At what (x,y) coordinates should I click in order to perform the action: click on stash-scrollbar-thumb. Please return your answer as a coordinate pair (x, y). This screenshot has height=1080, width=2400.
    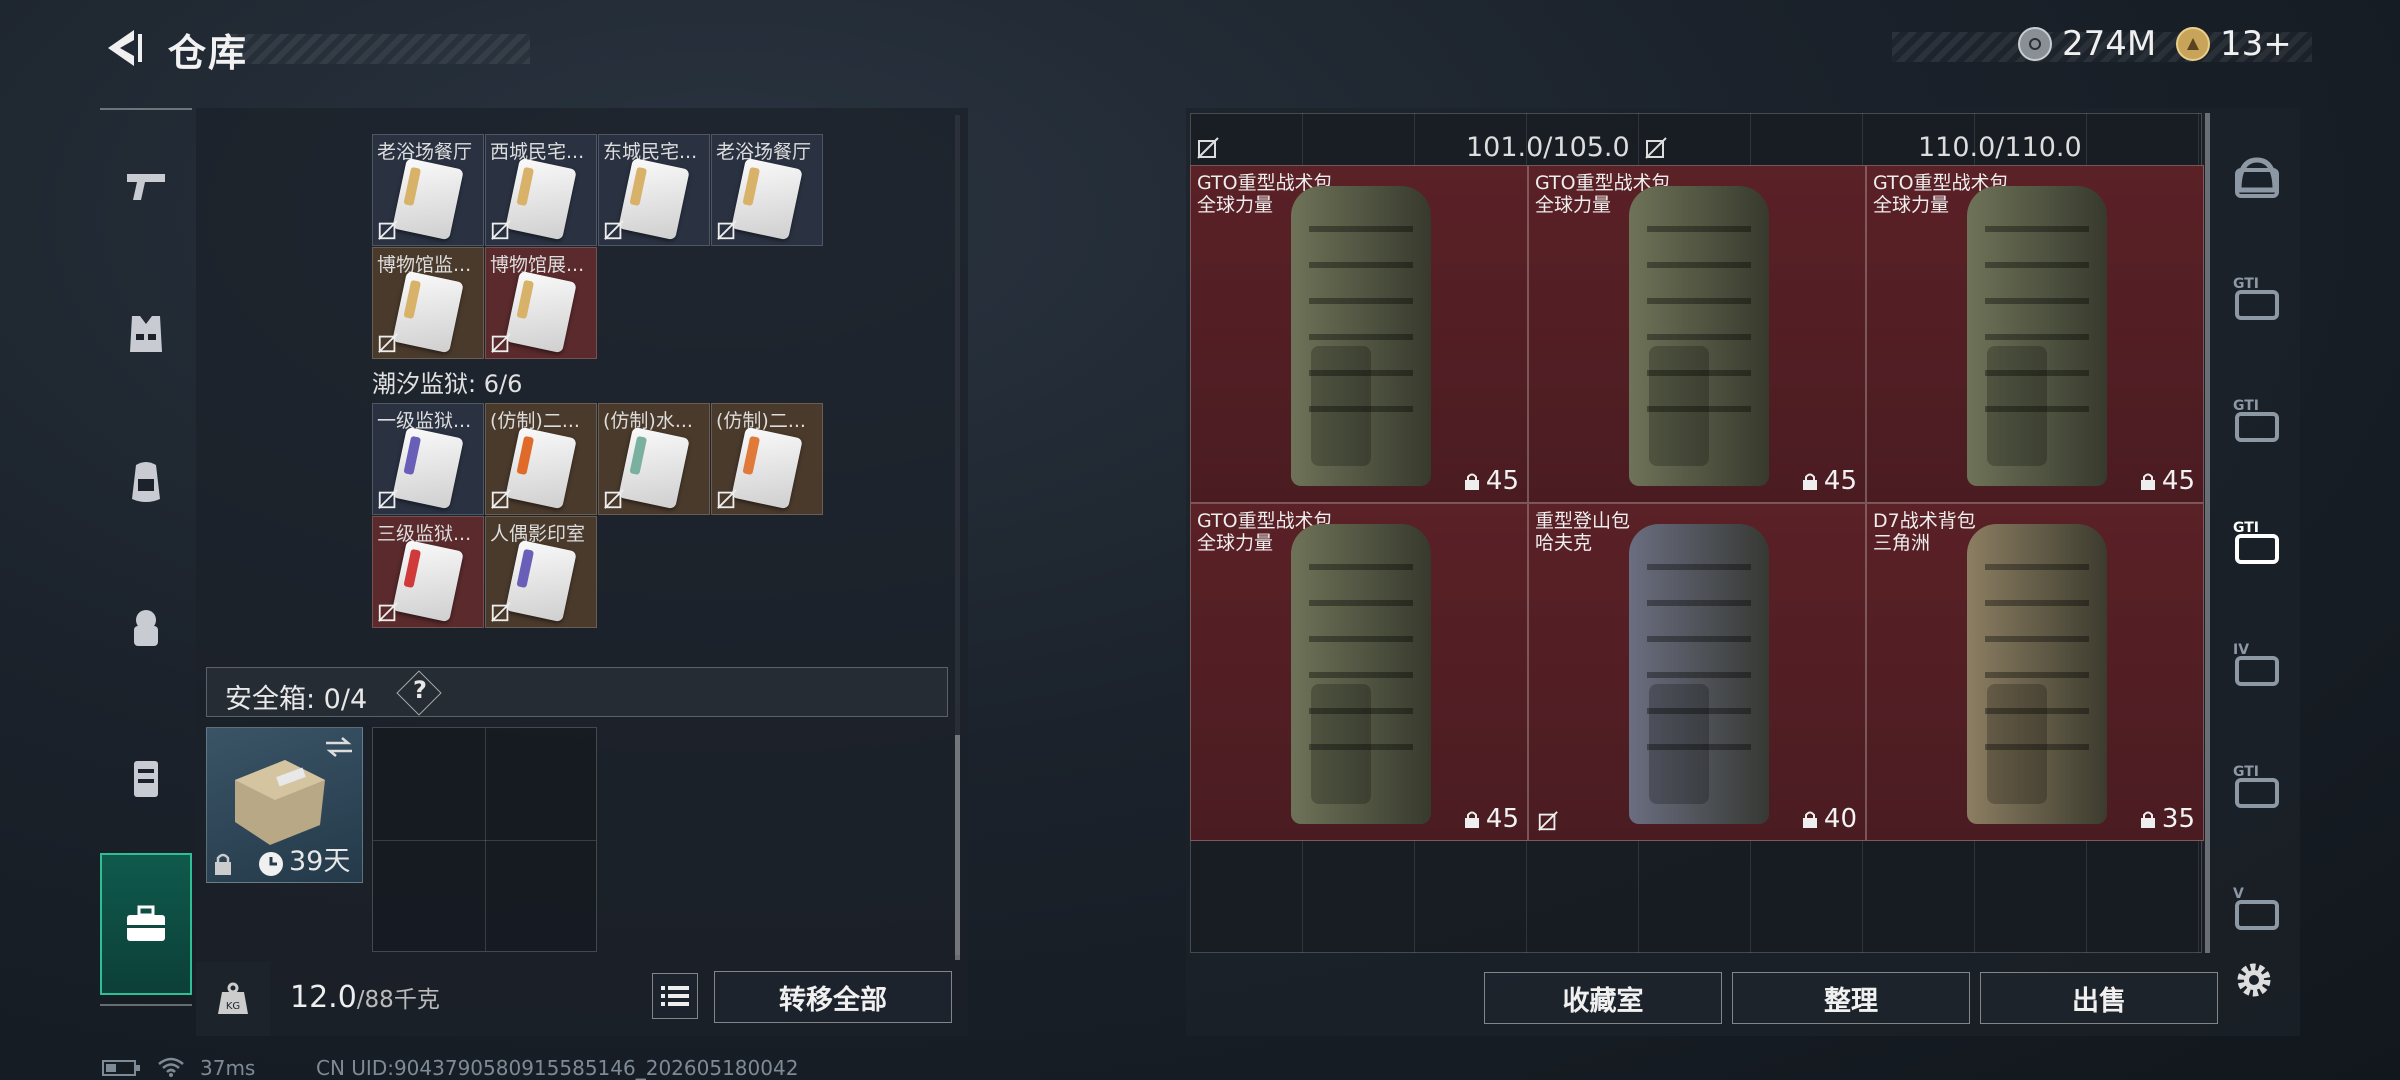
    Looking at the image, I should click on (957, 847).